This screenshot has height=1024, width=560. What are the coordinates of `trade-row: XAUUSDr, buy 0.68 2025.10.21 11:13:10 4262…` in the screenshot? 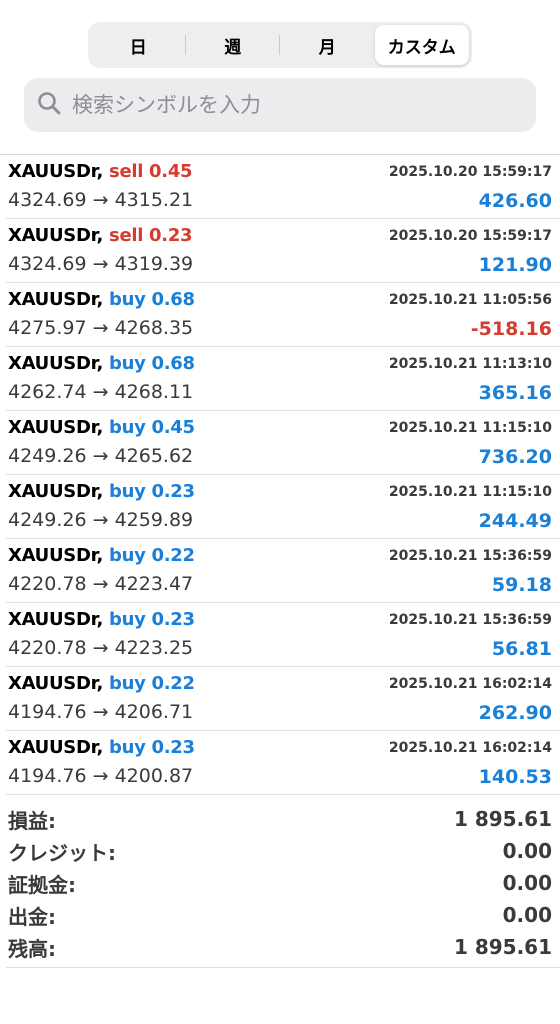 It's located at (283, 379).